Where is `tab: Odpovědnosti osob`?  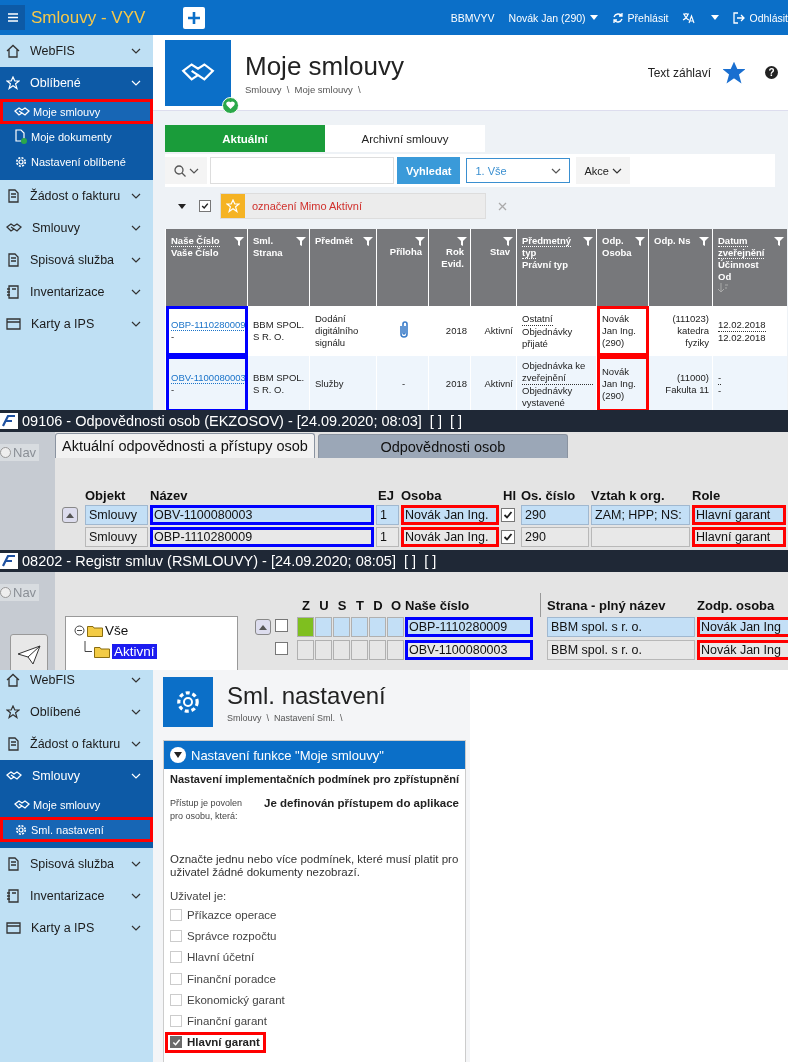
tab: Odpovědnosti osob is located at coordinates (442, 446).